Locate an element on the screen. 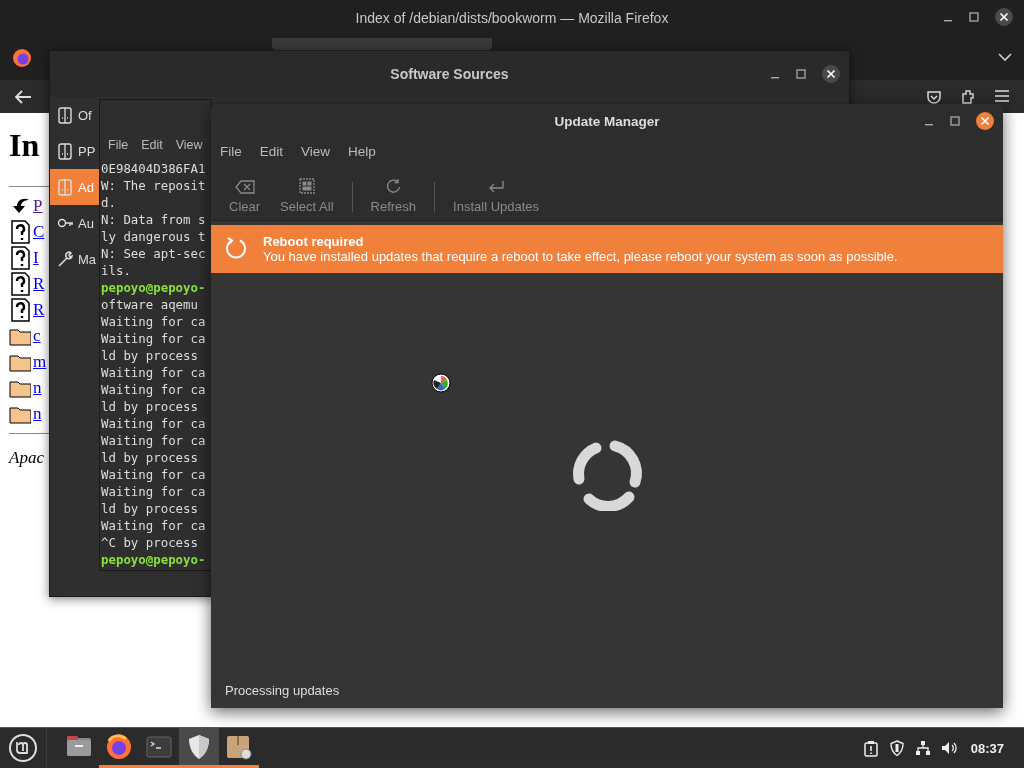 This screenshot has width=1024, height=768. terminal-line: W: The reposit is located at coordinates (154, 185).